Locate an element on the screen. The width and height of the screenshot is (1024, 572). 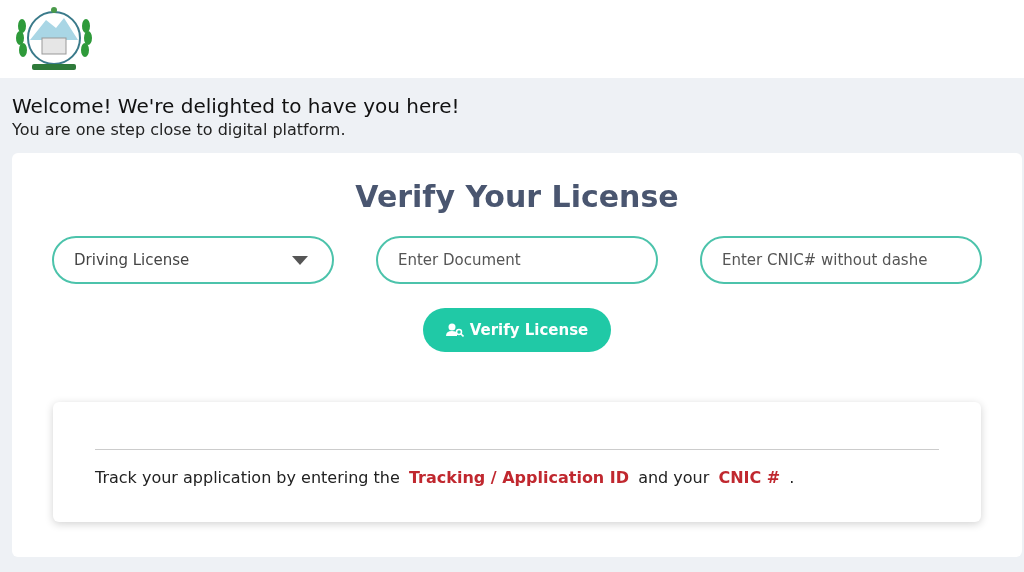
welcome-subheading: You are one step close to digital platform. is located at coordinates (179, 129).